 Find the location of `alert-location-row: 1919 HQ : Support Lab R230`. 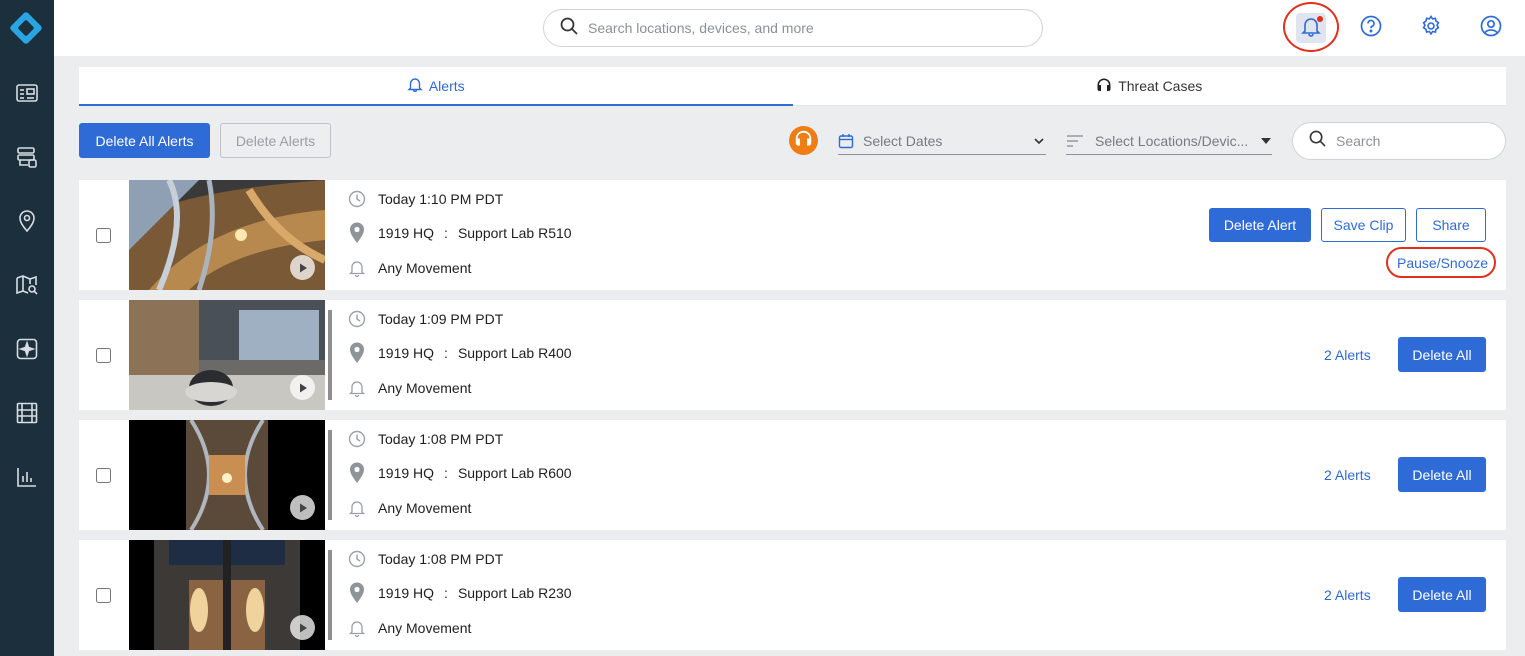

alert-location-row: 1919 HQ : Support Lab R230 is located at coordinates (459, 593).